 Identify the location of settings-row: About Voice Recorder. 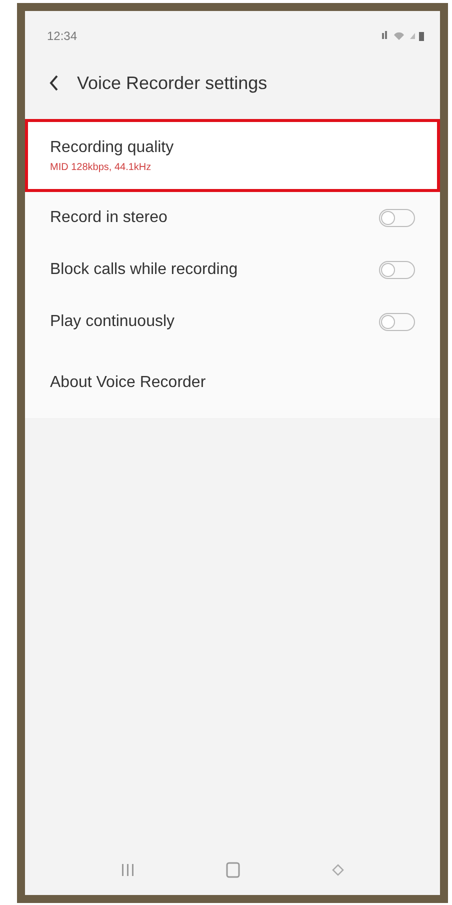
(232, 383).